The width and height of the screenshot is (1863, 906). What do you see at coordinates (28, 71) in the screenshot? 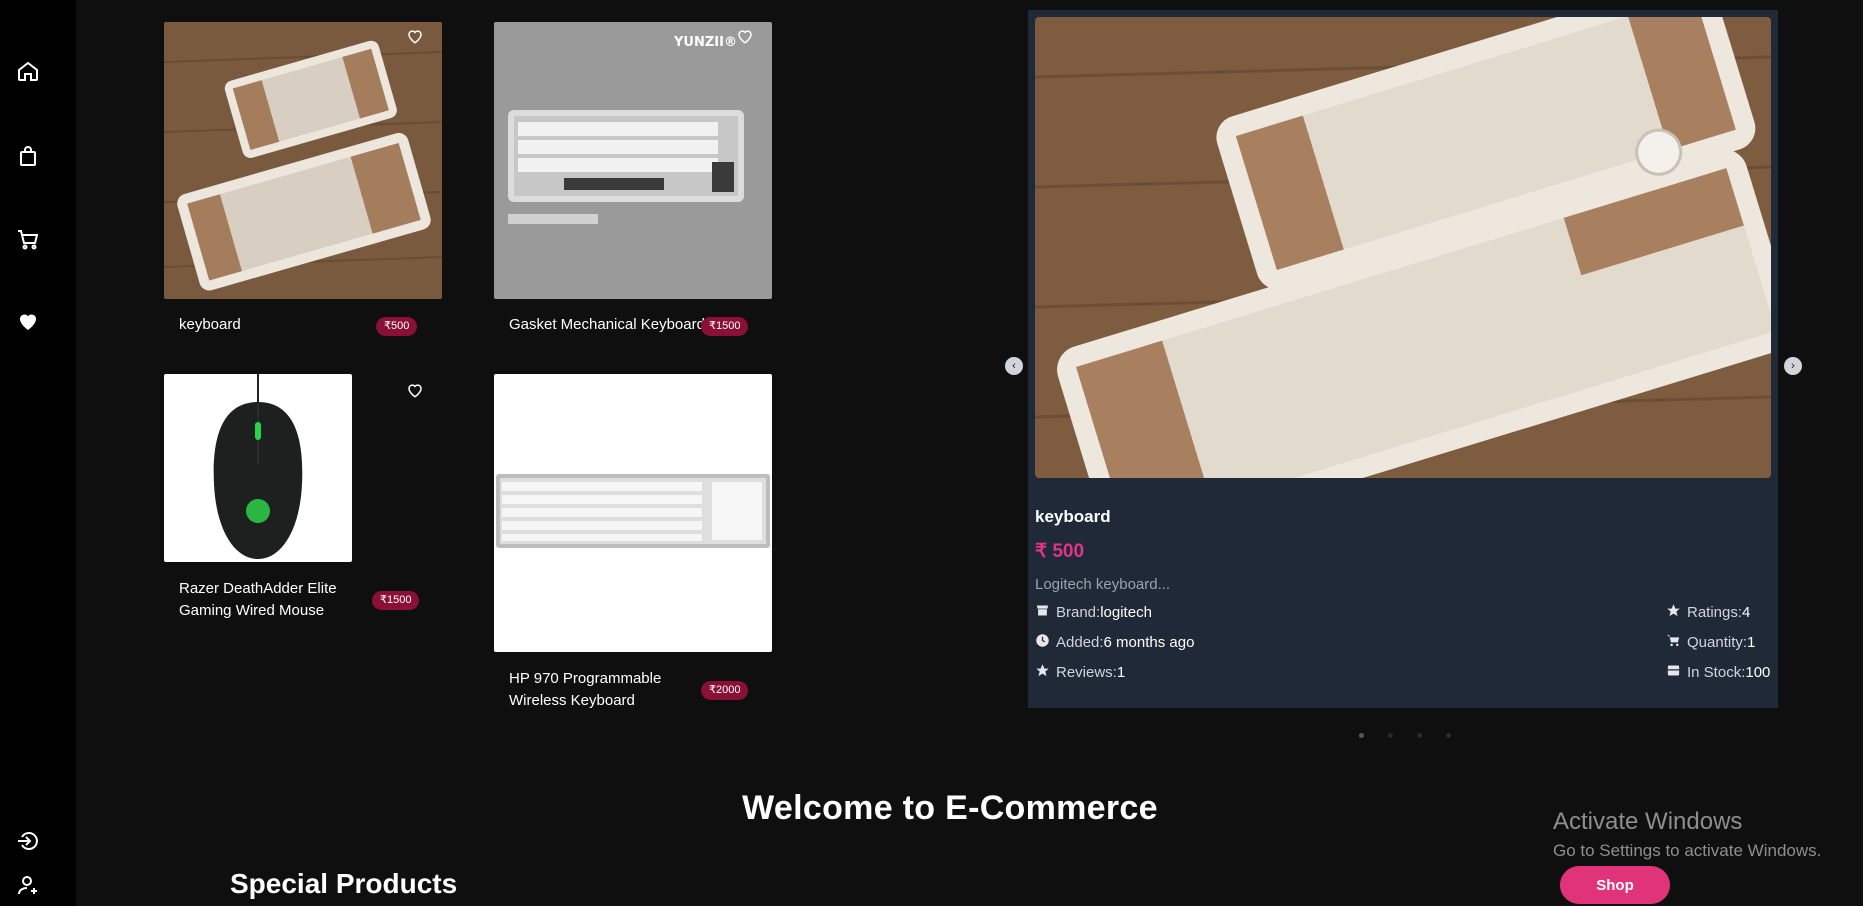
I see `home-icon` at bounding box center [28, 71].